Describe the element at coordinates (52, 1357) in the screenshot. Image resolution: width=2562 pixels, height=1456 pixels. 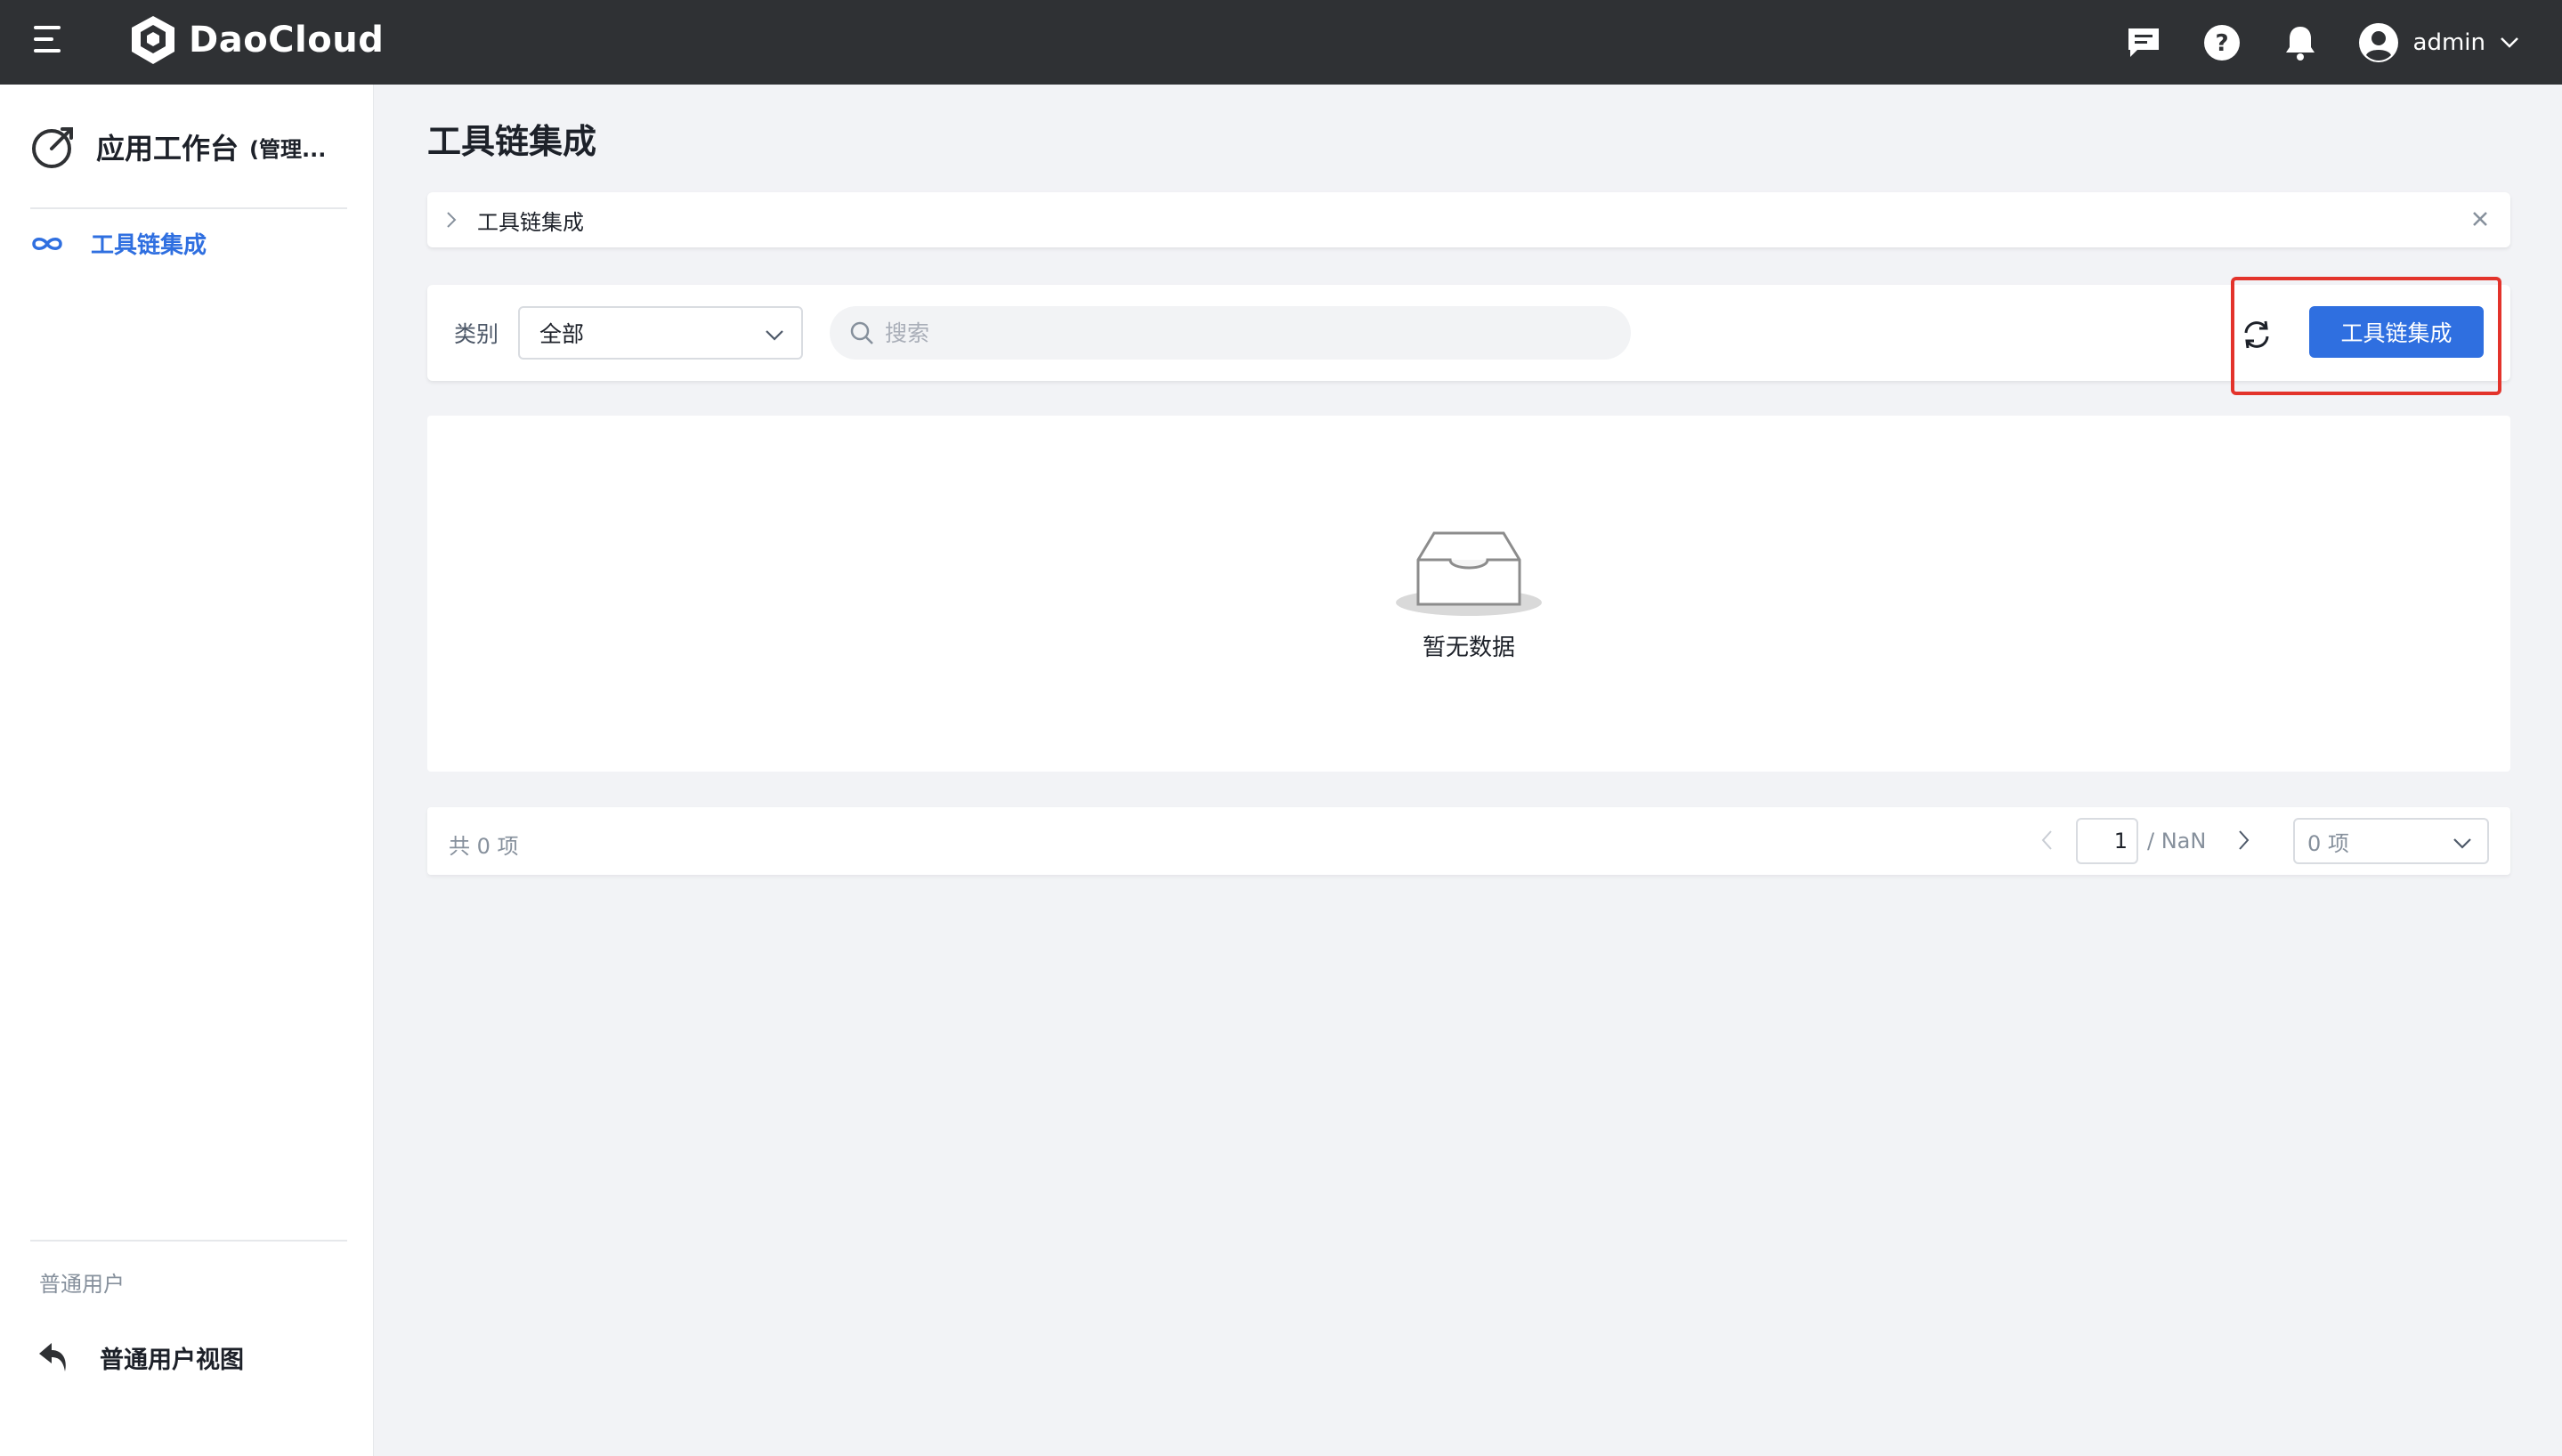
I see `return-arrow-icon` at that location.